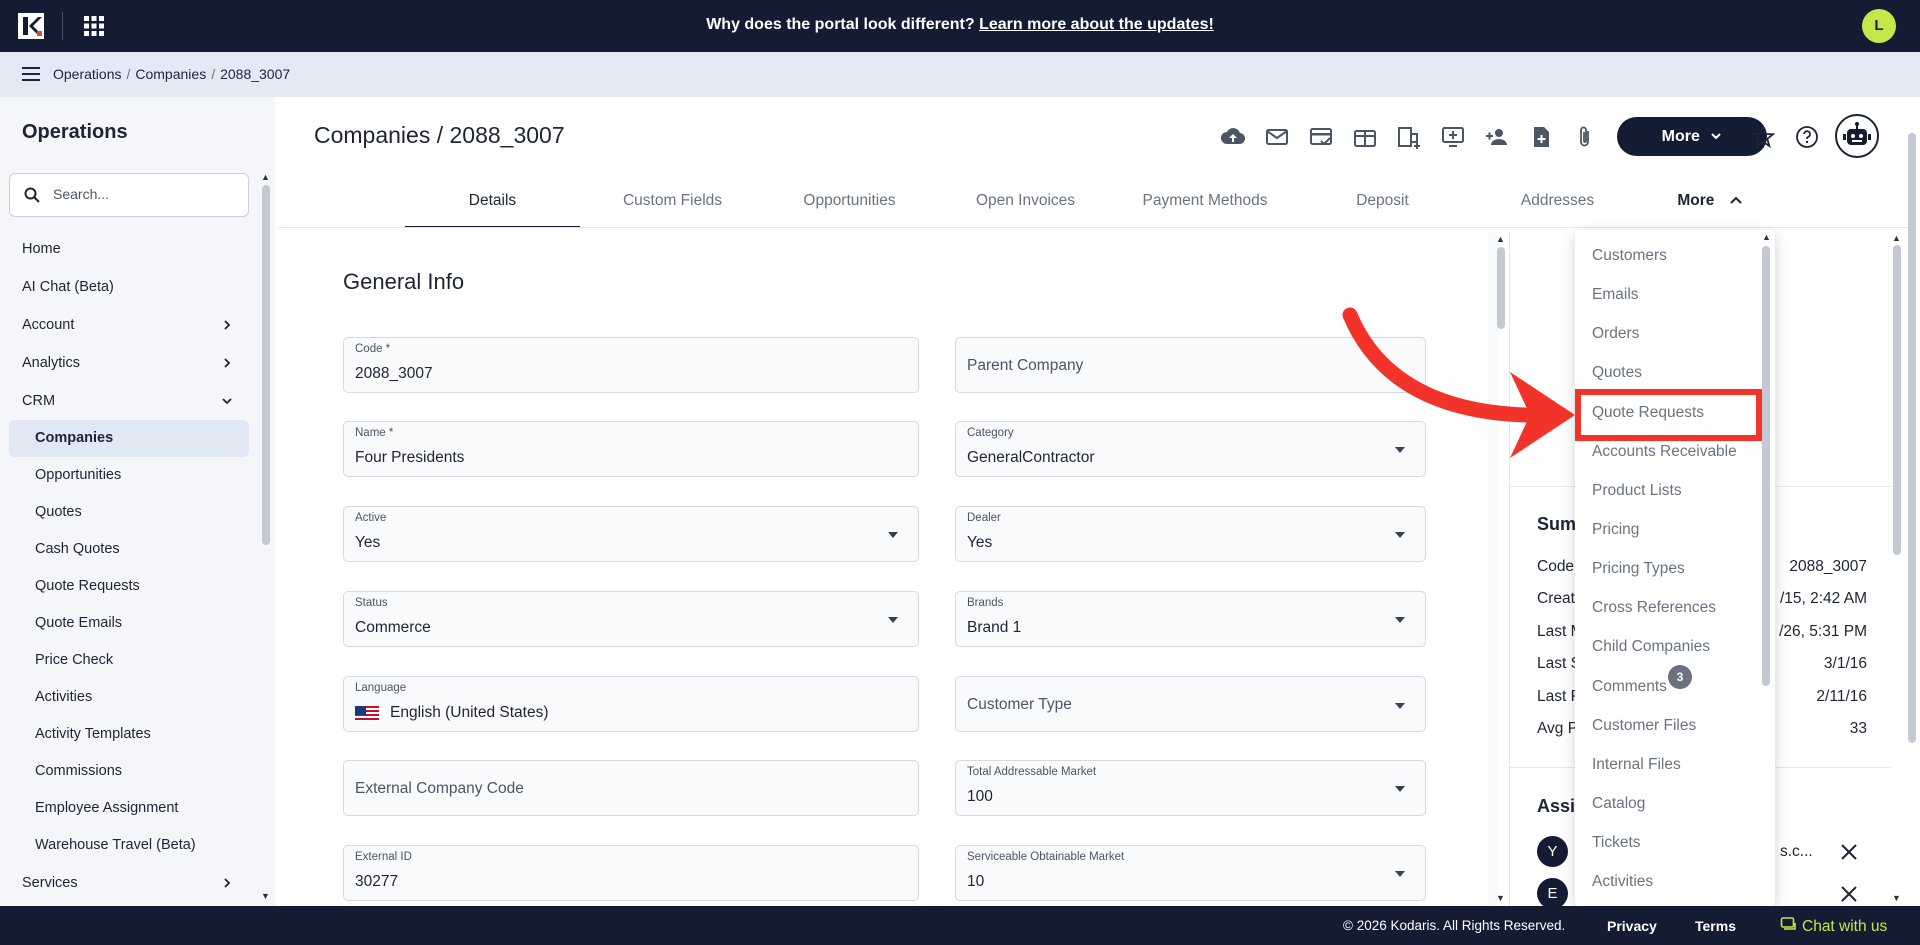  Describe the element at coordinates (129, 512) in the screenshot. I see `sidebar-item-quotes: Quotes` at that location.